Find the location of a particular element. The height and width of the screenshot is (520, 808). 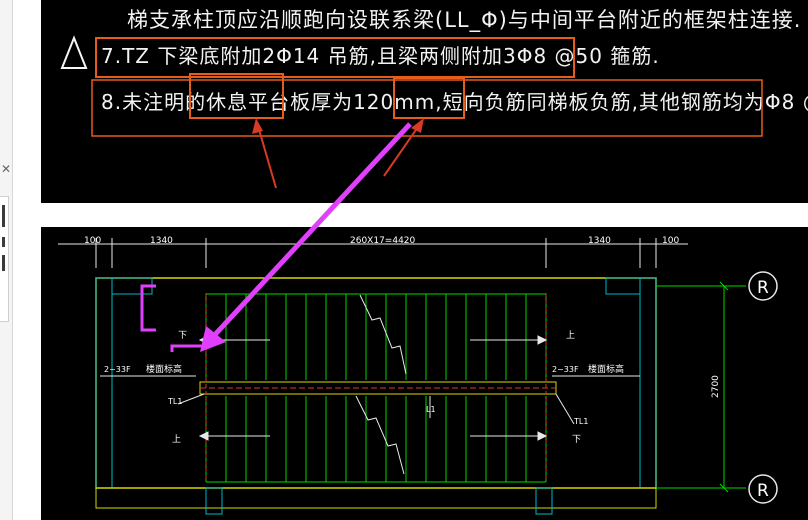

note-line-1: 梯支承柱顶应沿顺跑向设联系梁(LL_Φ)与中间平台附近的框架柱连接. is located at coordinates (464, 20).